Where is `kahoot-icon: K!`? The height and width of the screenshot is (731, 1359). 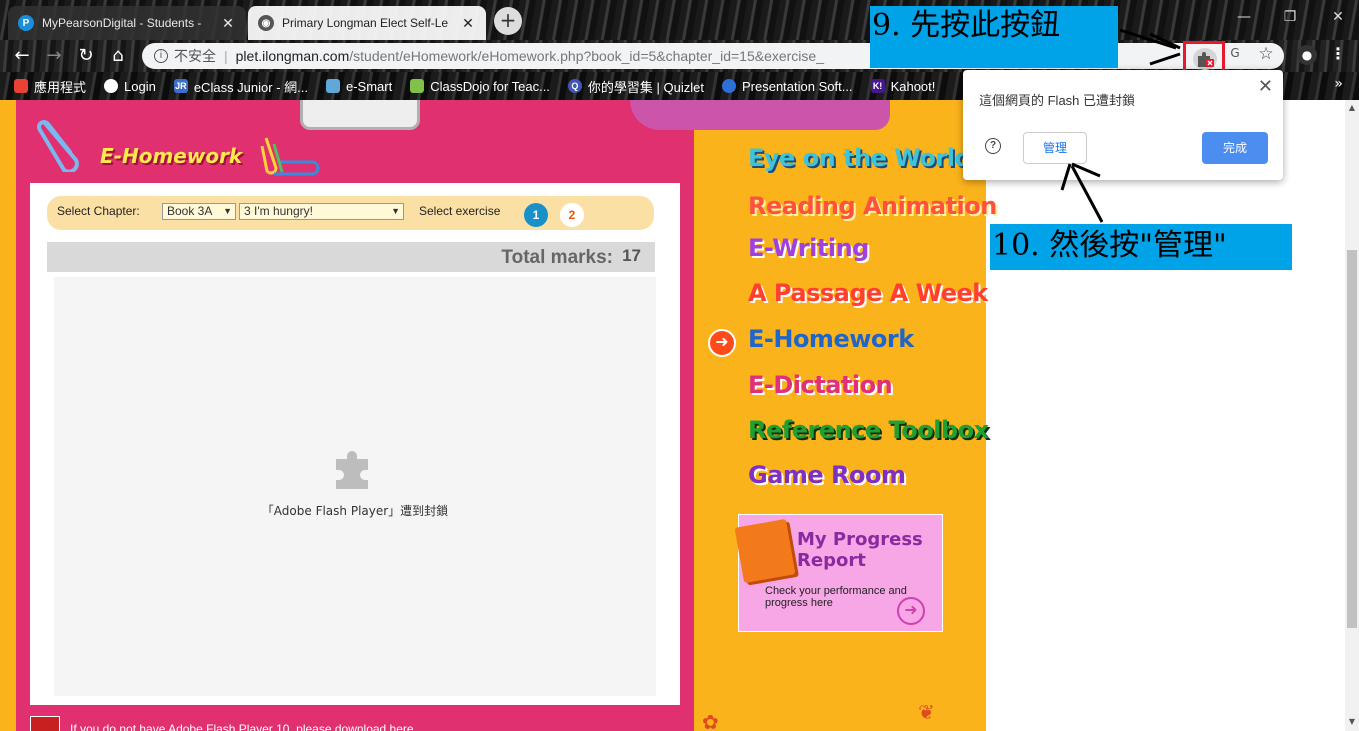 kahoot-icon: K! is located at coordinates (877, 86).